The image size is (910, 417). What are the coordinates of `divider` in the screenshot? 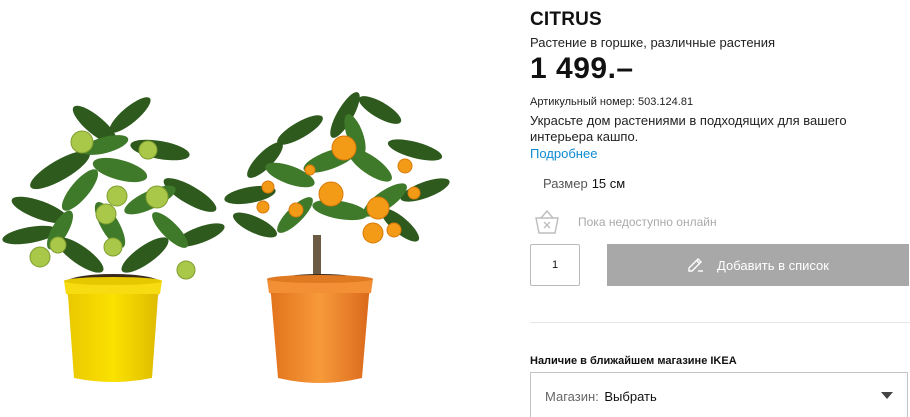 It's located at (720, 322).